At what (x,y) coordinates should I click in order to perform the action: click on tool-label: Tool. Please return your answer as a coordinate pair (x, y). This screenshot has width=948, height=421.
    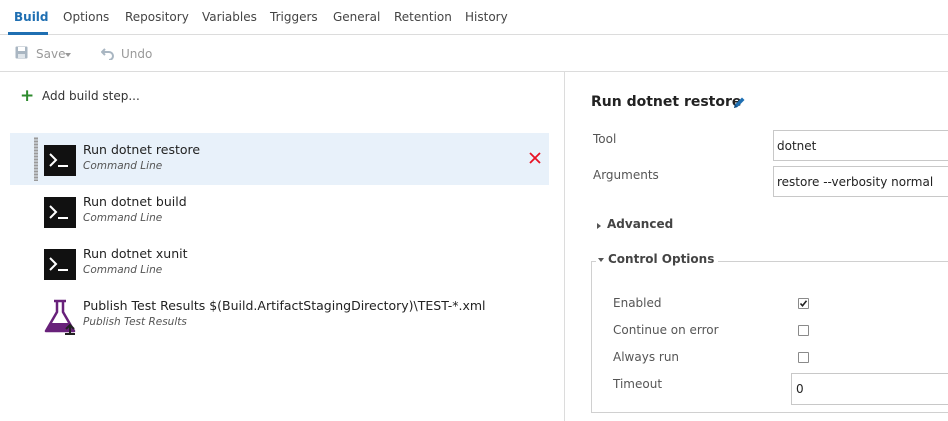
    Looking at the image, I should click on (605, 139).